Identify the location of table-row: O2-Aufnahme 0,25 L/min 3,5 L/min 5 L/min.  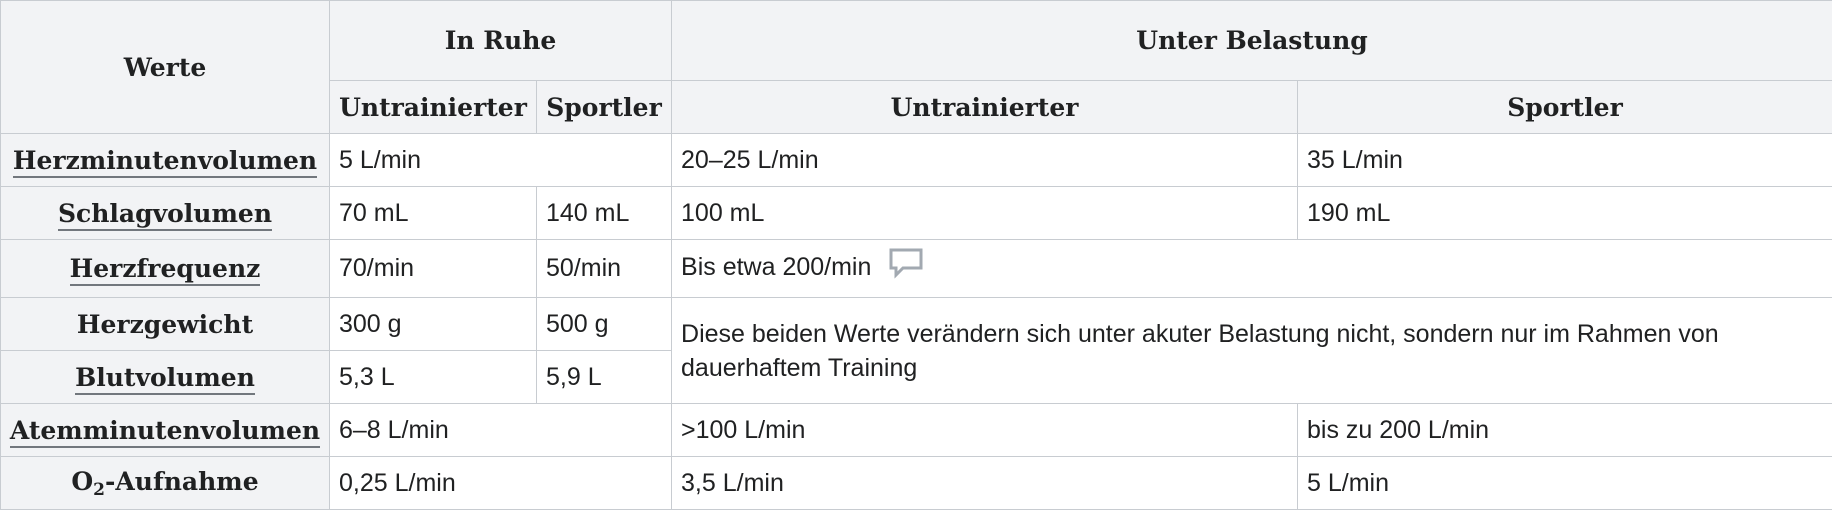
(916, 483).